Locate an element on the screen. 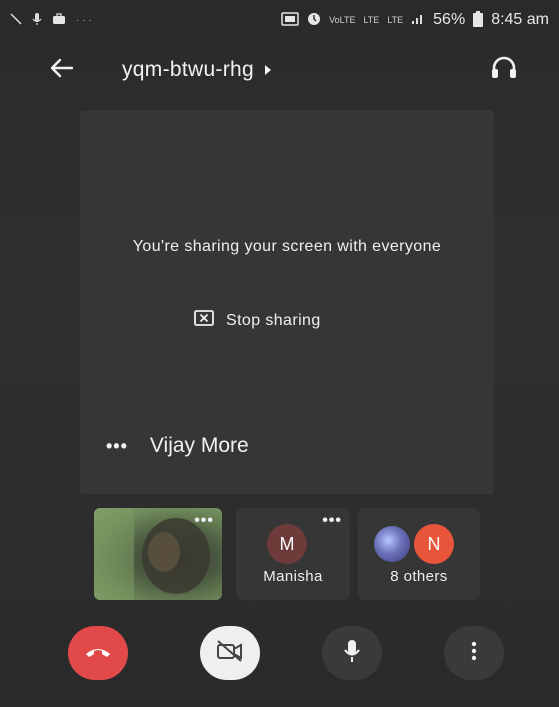 This screenshot has height=707, width=559. avatar: N is located at coordinates (434, 544).